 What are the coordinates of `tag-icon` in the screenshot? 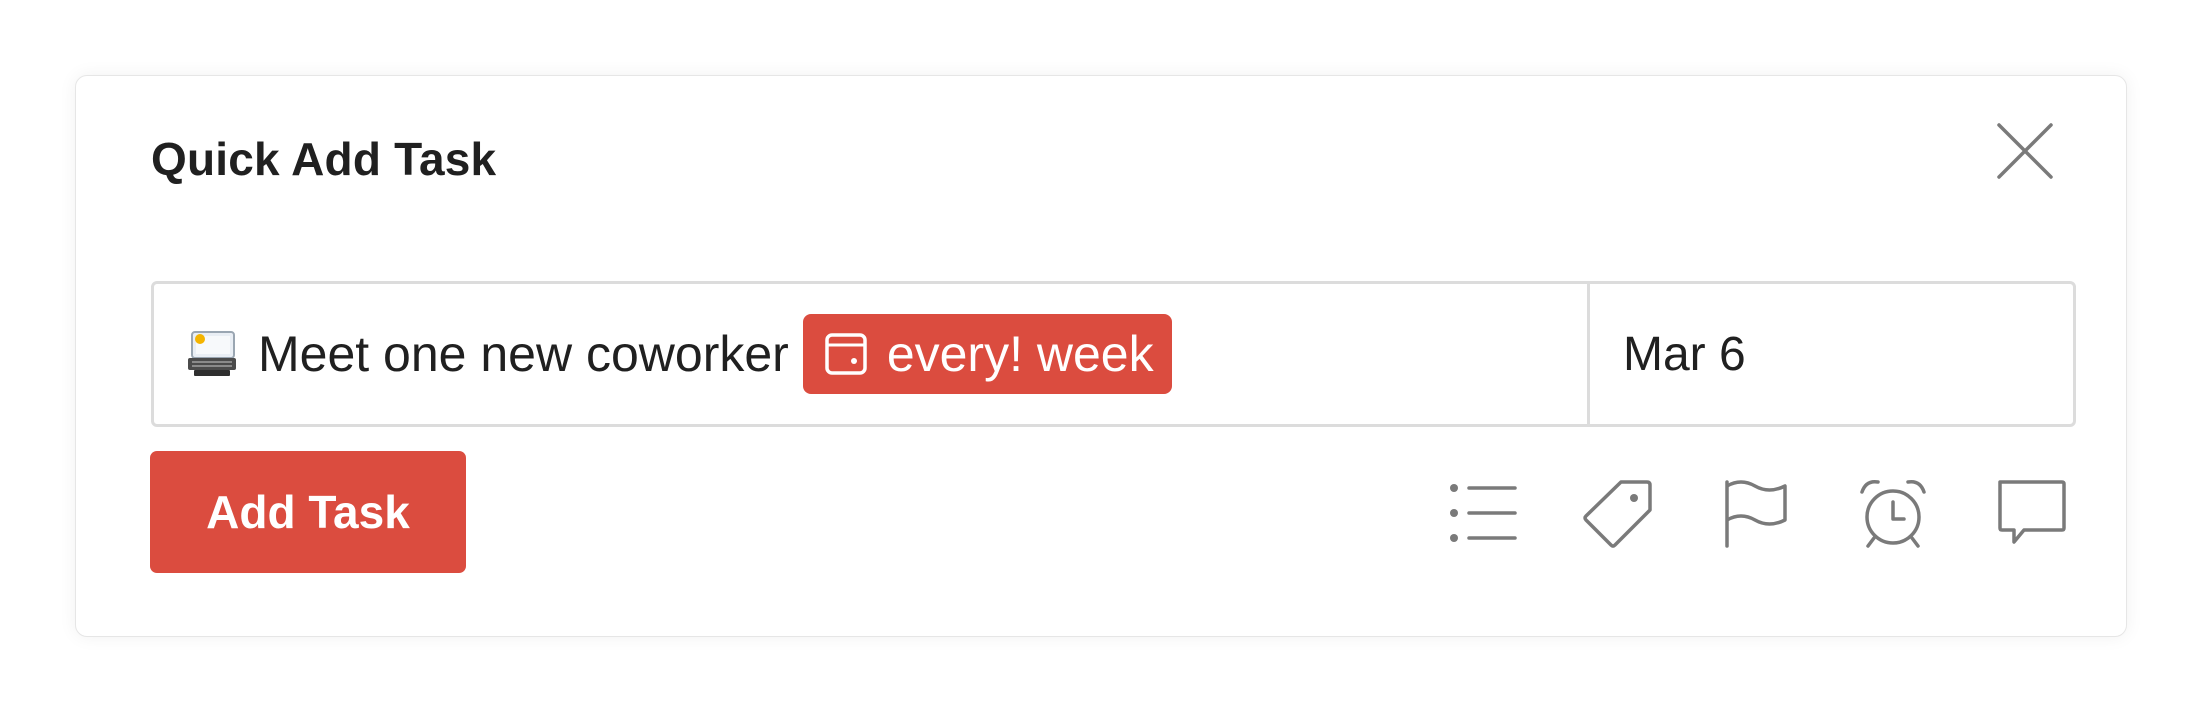 It's located at (1617, 514).